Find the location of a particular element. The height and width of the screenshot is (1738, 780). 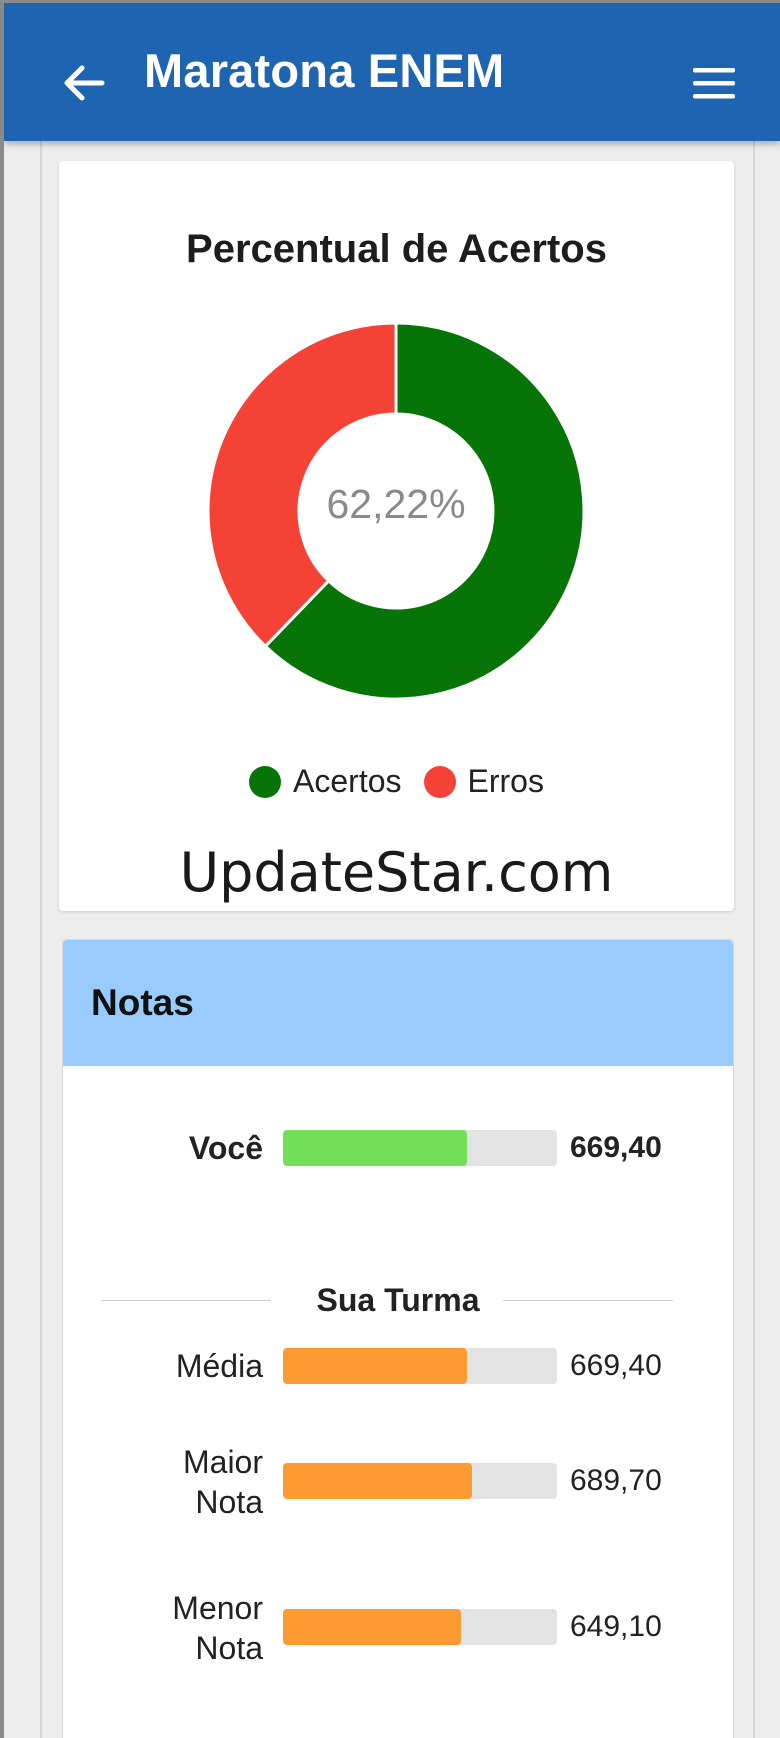

arrow-left-icon is located at coordinates (84, 83).